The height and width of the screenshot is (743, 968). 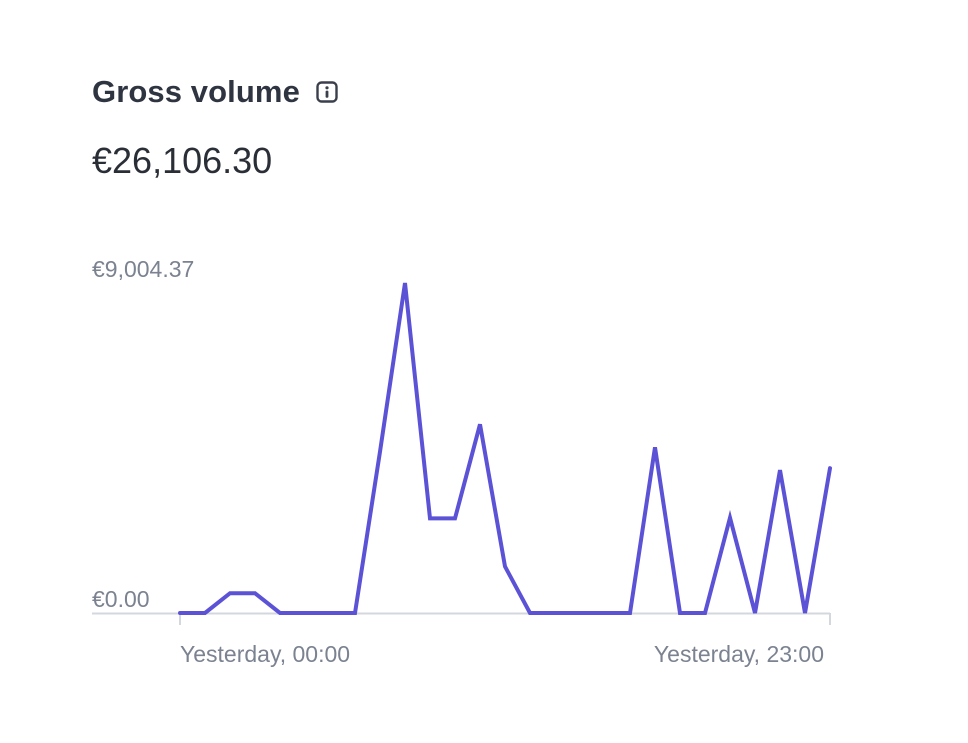 What do you see at coordinates (143, 269) in the screenshot?
I see `y-axis-max-label: €9,004.37` at bounding box center [143, 269].